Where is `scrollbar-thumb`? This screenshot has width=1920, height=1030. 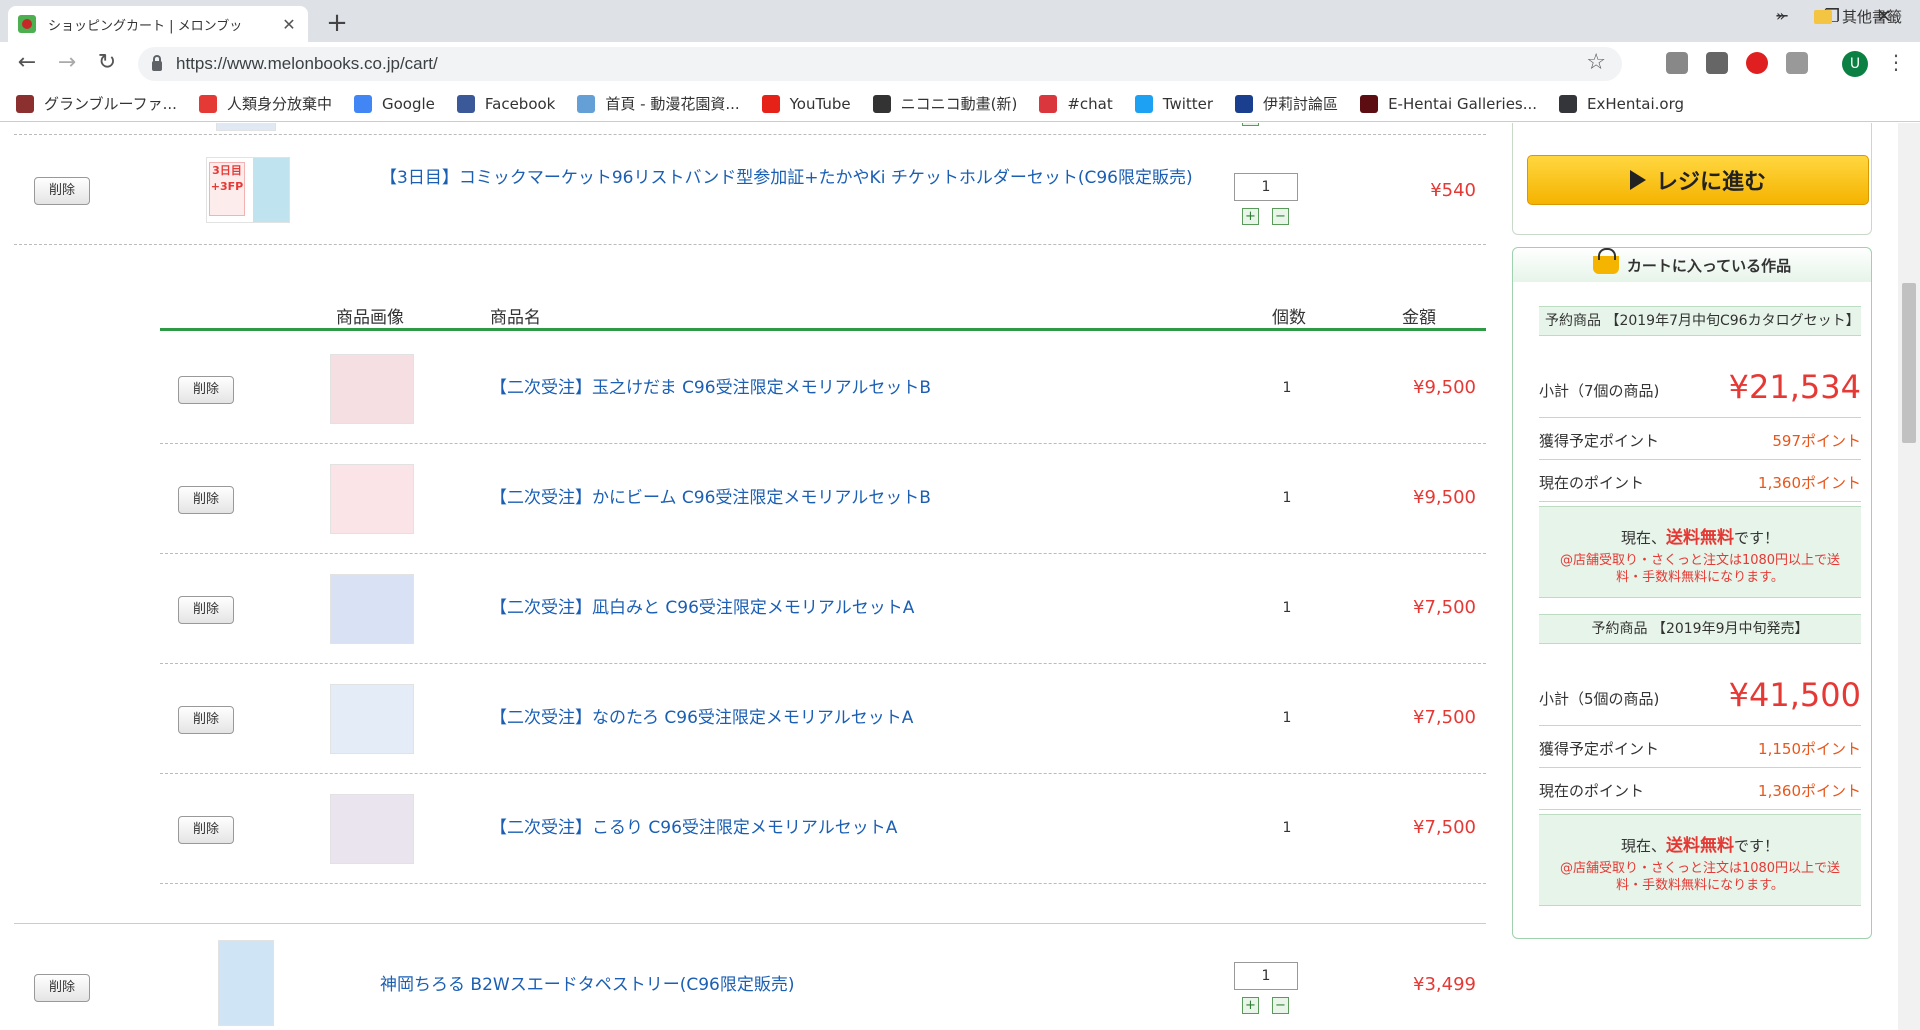
scrollbar-thumb is located at coordinates (1909, 363).